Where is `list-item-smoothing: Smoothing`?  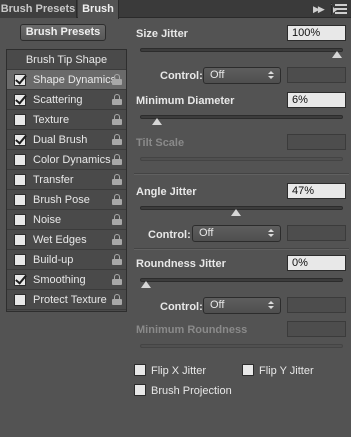
list-item-smoothing: Smoothing is located at coordinates (66, 280).